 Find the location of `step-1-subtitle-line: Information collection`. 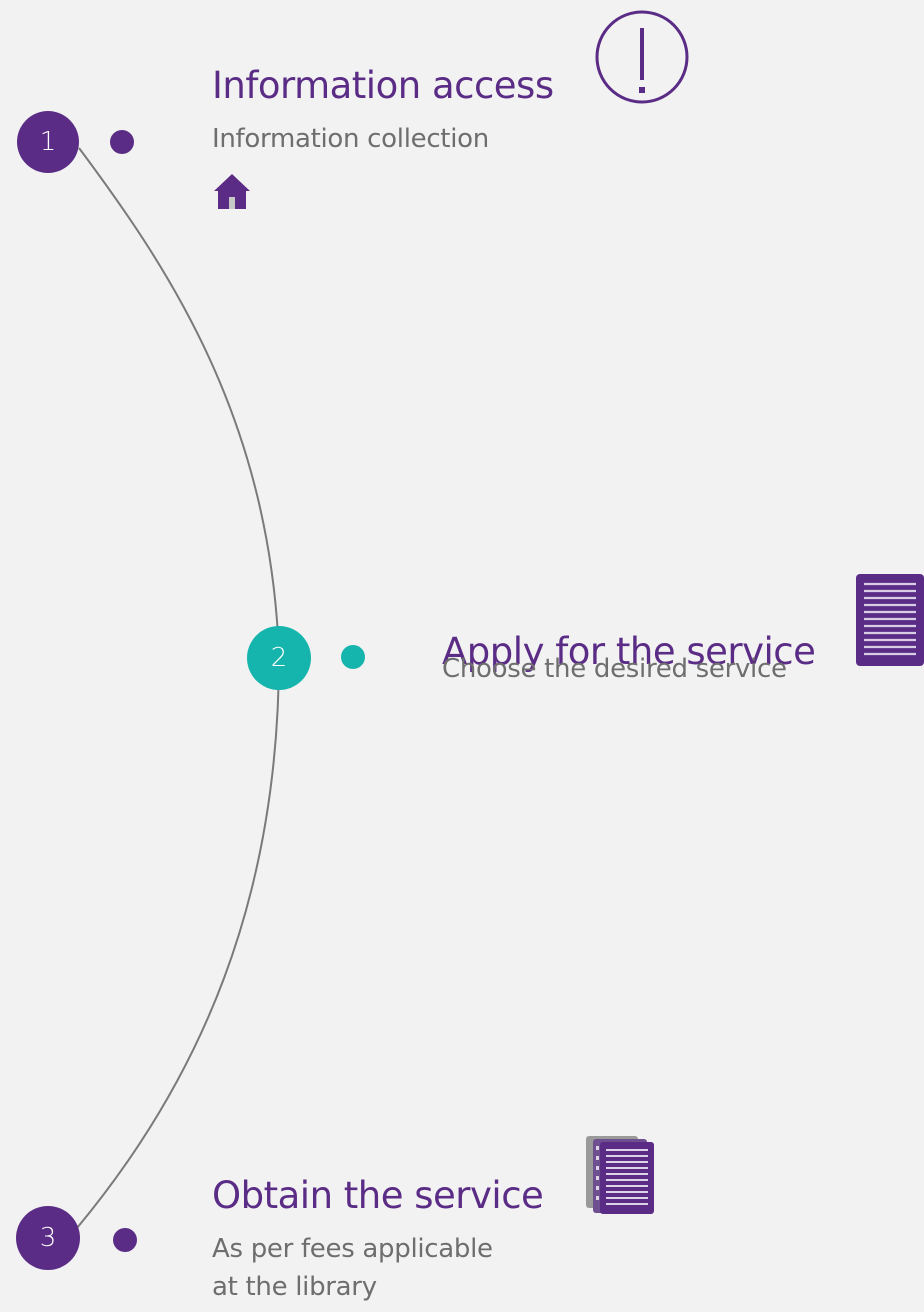

step-1-subtitle-line: Information collection is located at coordinates (350, 139).